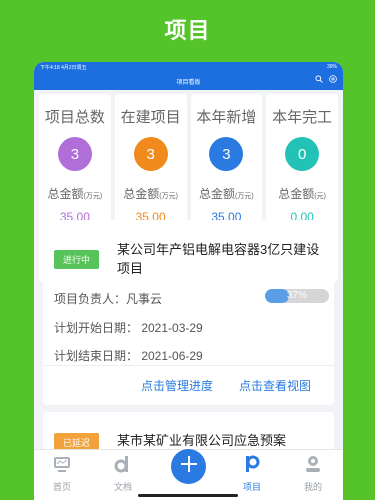 This screenshot has height=500, width=375. I want to click on plus-icon, so click(189, 466).